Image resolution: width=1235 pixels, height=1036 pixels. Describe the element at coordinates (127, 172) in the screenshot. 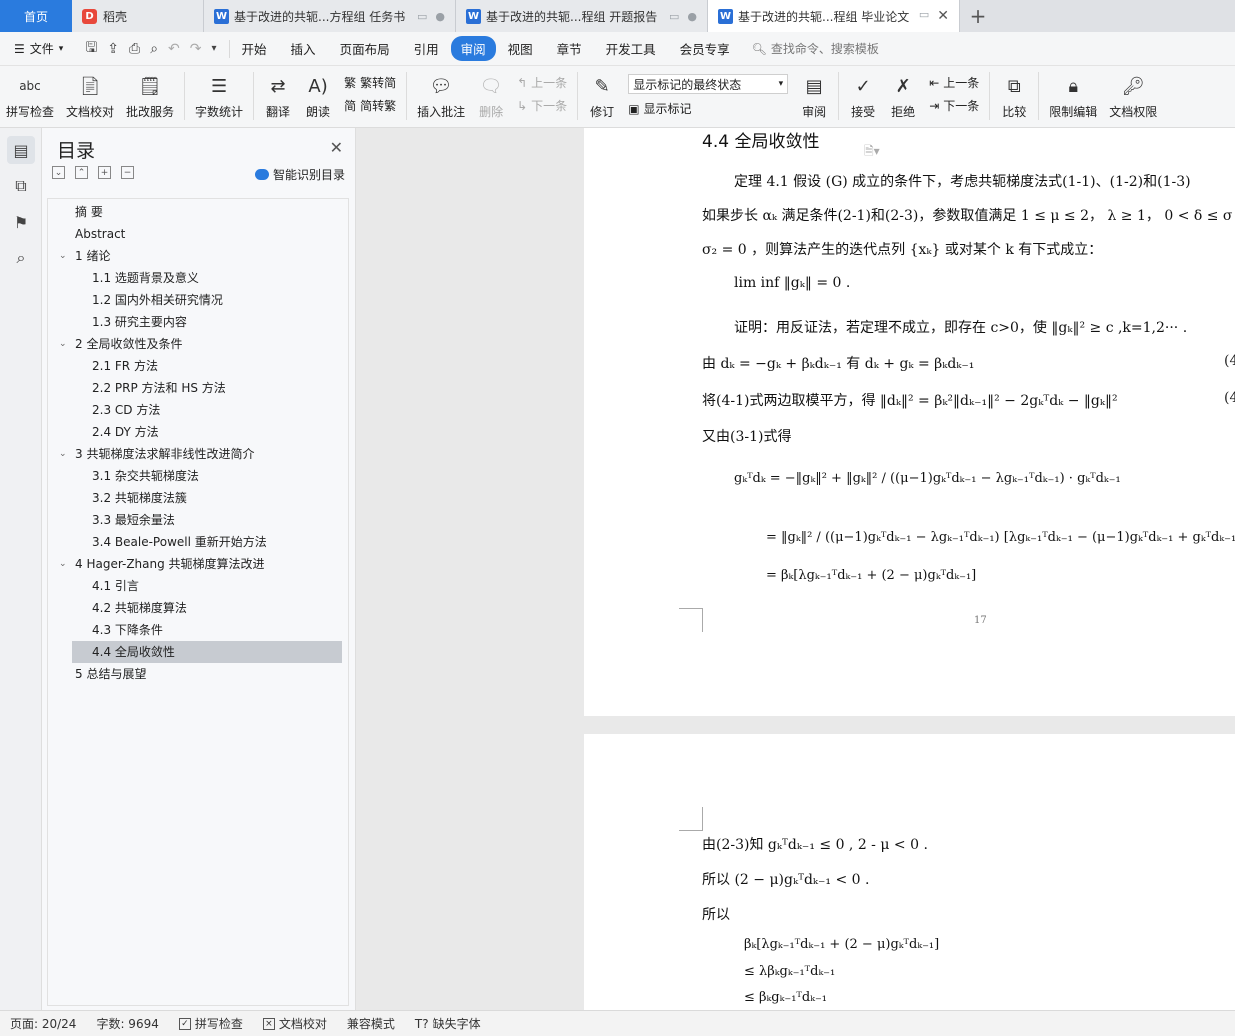

I see `collapse-all-icon: −` at that location.